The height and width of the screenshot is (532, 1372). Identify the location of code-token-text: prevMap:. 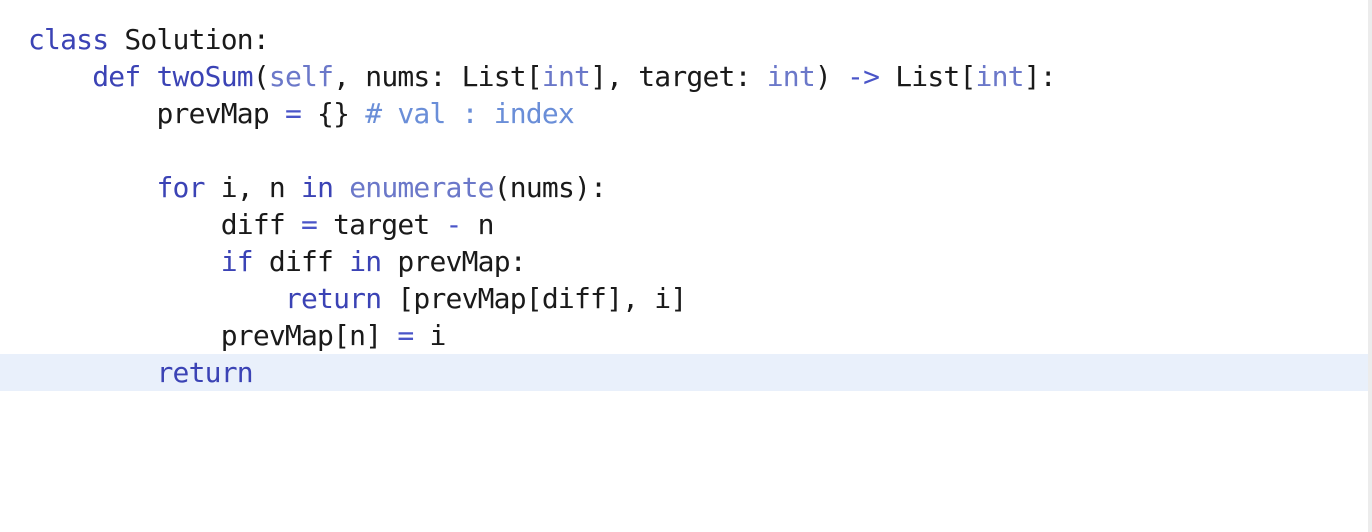
(453, 261).